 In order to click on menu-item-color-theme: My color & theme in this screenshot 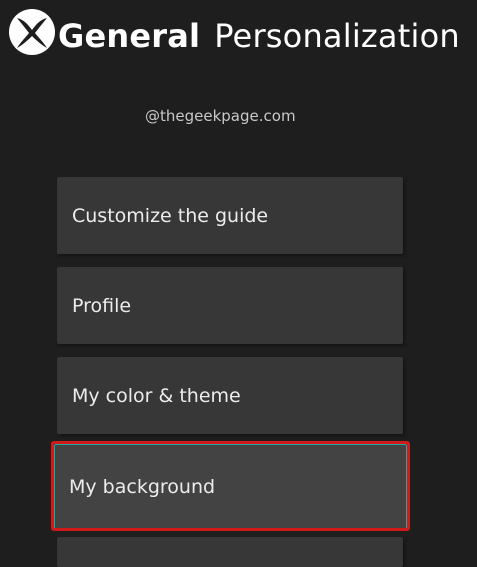, I will do `click(230, 395)`.